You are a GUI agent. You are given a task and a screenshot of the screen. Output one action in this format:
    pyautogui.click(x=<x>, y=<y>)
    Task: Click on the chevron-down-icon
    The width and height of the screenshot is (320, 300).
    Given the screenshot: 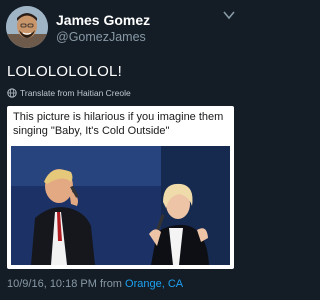 What is the action you would take?
    pyautogui.click(x=229, y=15)
    